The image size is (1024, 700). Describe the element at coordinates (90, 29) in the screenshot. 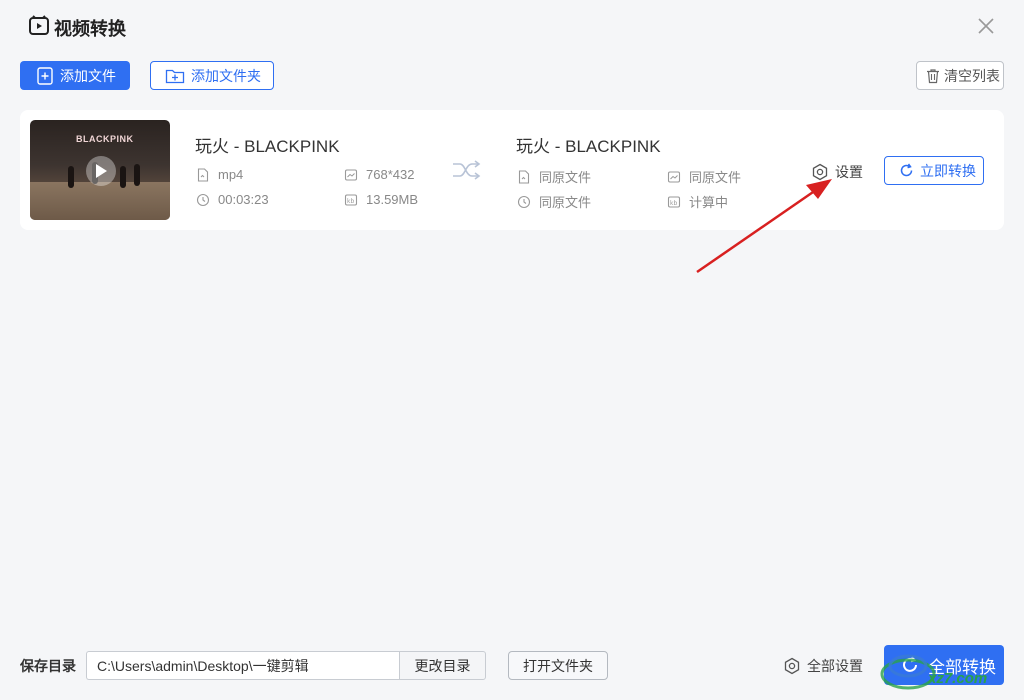

I see `app-title: 视频转换` at that location.